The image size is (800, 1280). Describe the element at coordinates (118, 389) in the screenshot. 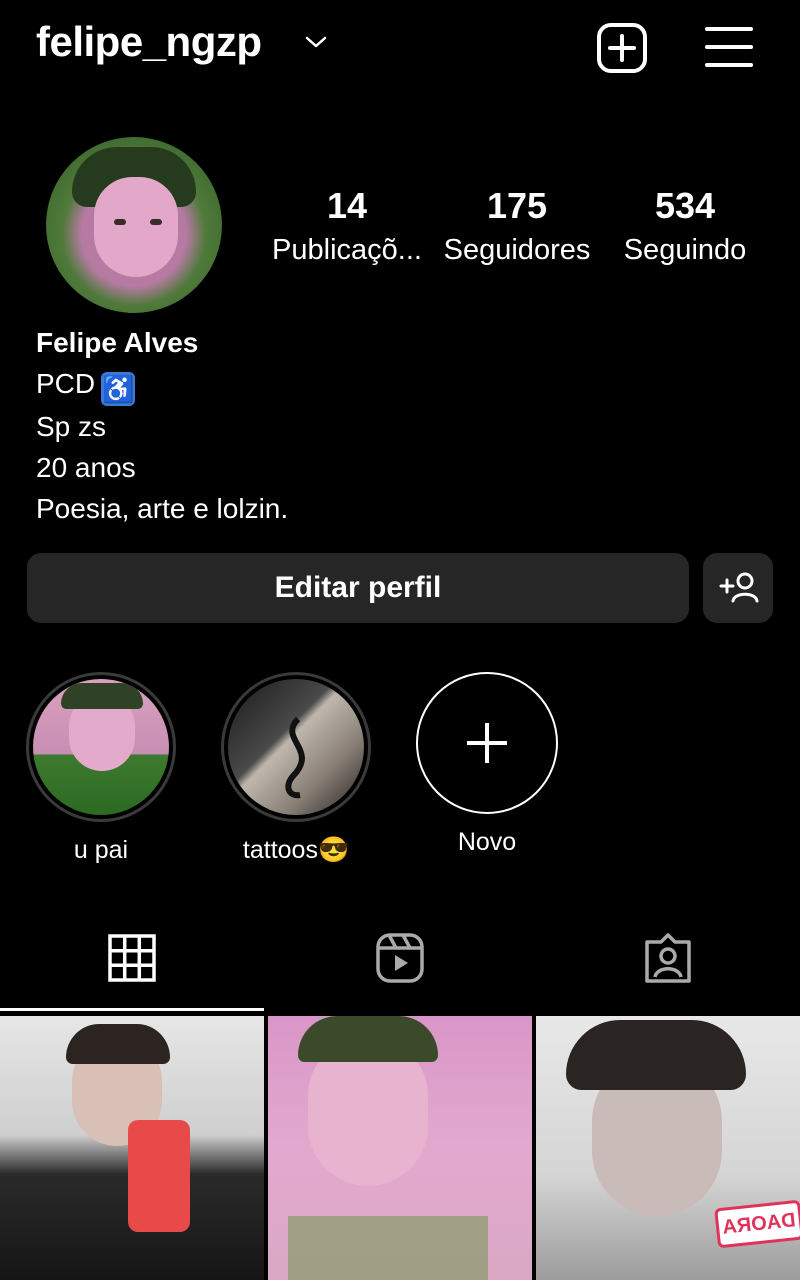

I see `wheelchair-icon: ♿` at that location.